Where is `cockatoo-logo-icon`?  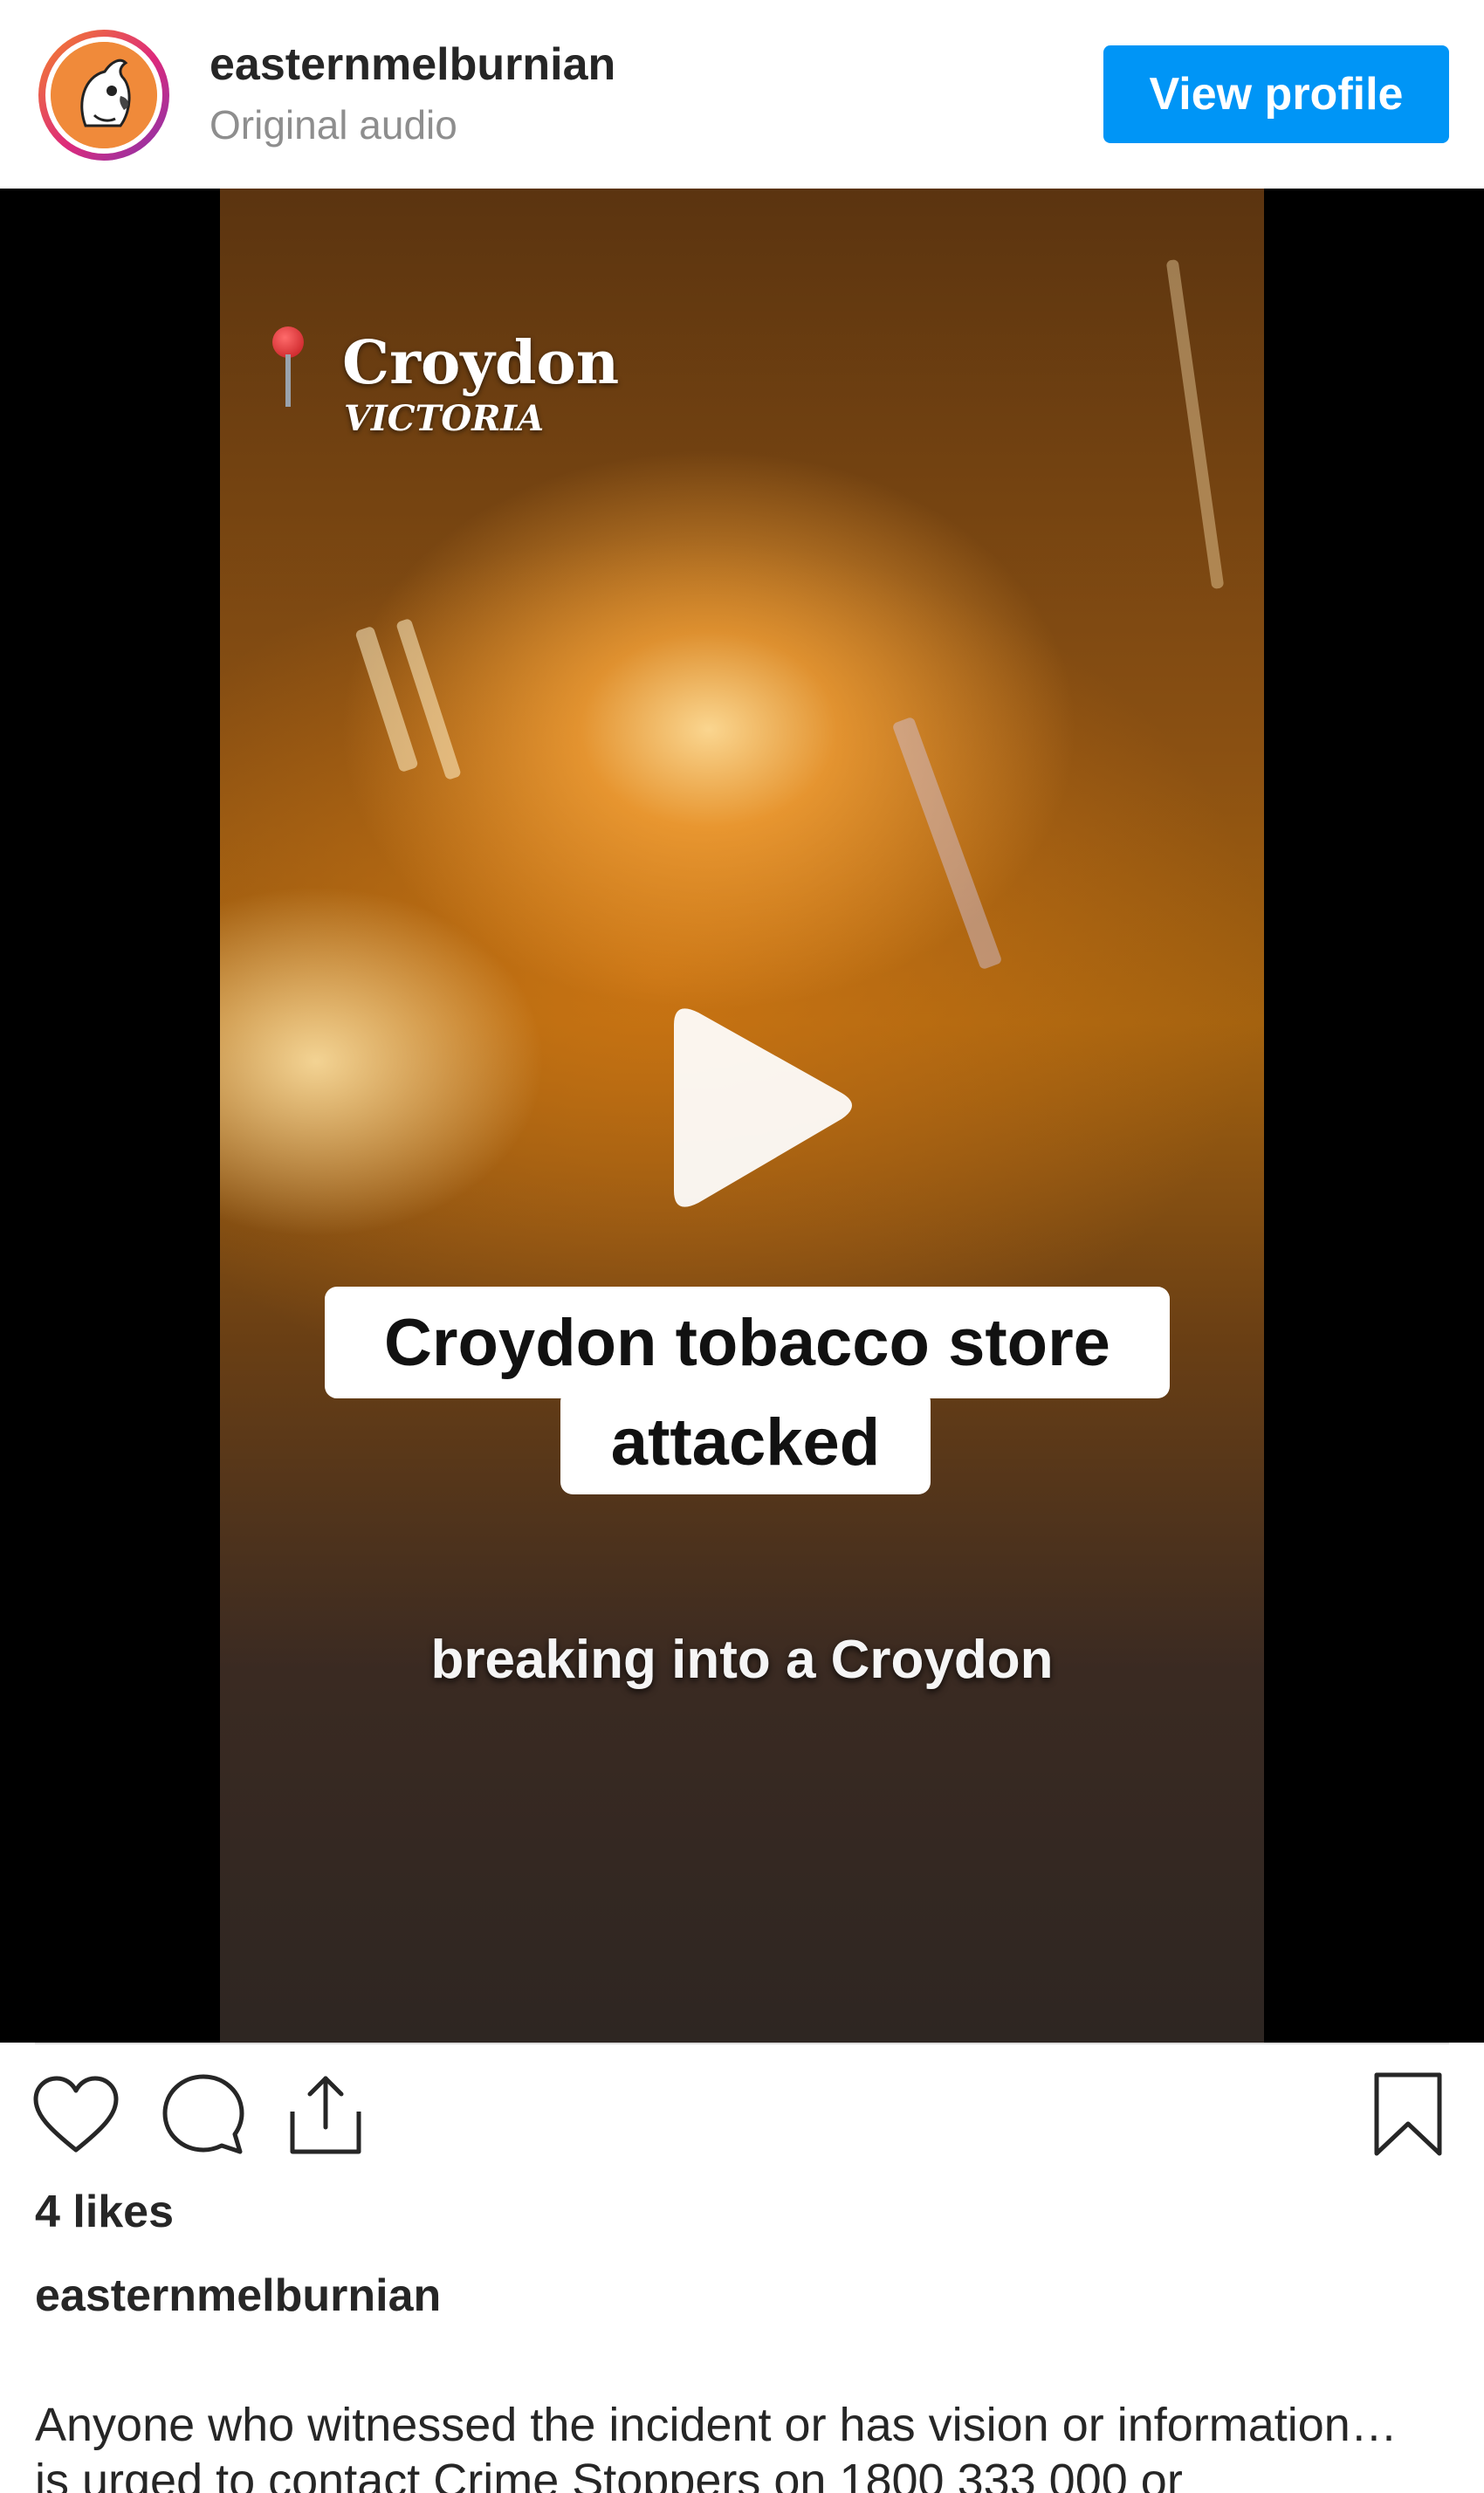 cockatoo-logo-icon is located at coordinates (104, 95).